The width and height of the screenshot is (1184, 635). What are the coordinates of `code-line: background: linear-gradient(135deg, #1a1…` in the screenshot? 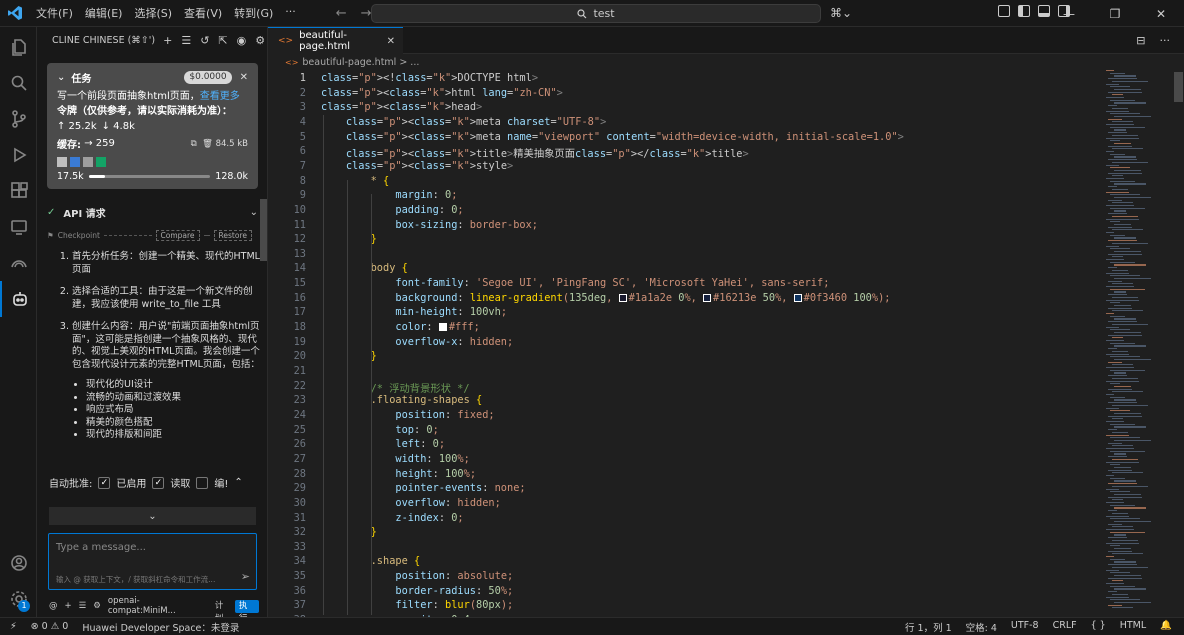 It's located at (605, 298).